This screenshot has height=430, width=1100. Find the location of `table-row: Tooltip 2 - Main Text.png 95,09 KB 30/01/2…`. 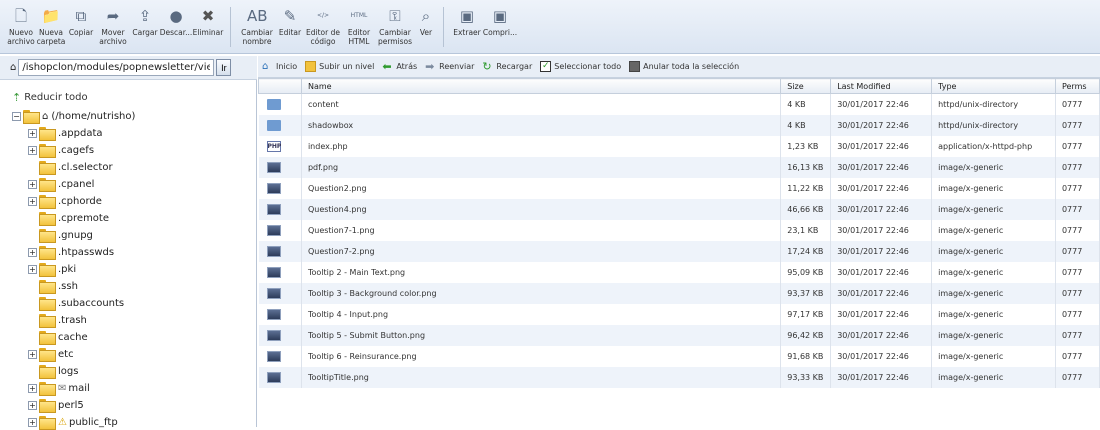

table-row: Tooltip 2 - Main Text.png 95,09 KB 30/01/2… is located at coordinates (679, 272).